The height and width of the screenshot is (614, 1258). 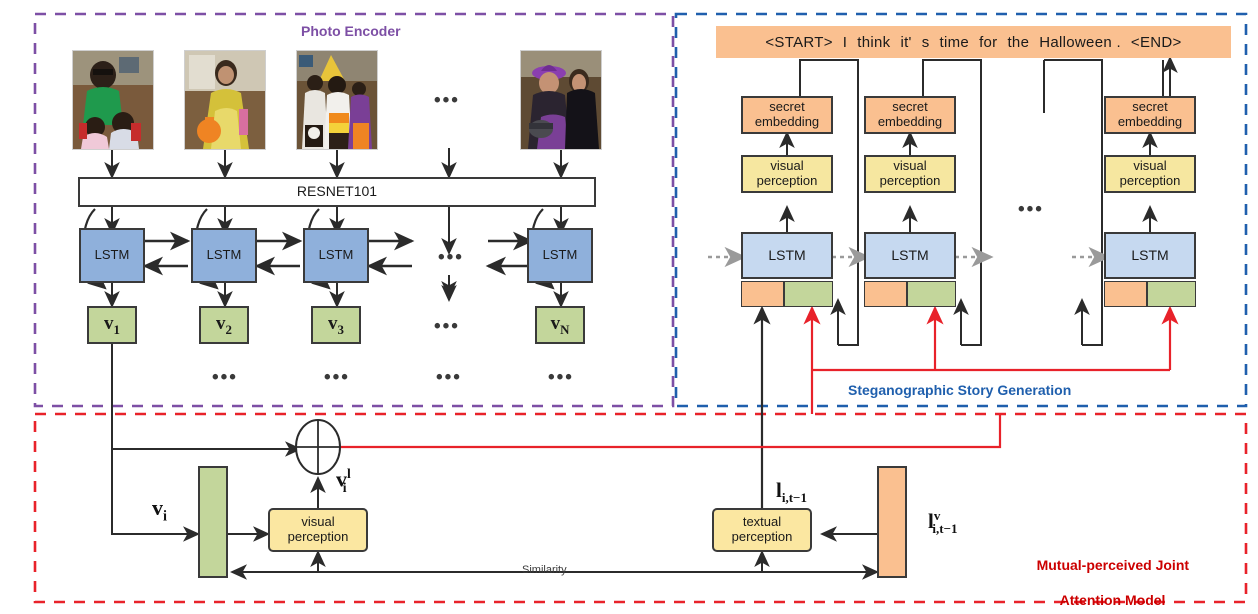 What do you see at coordinates (808, 294) in the screenshot?
I see `decoder-input-swatch-green-step1` at bounding box center [808, 294].